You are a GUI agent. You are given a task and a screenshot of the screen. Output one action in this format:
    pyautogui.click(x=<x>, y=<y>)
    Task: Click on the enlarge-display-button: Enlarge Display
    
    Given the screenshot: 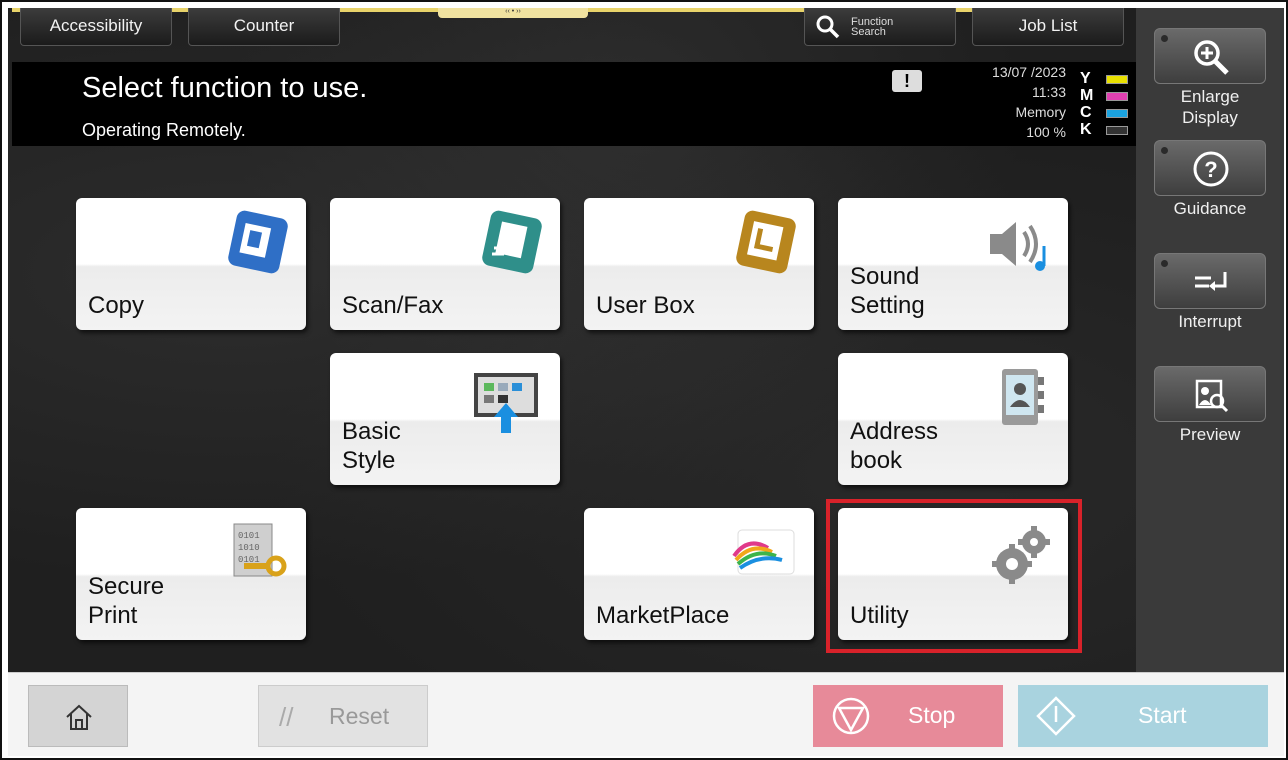 What is the action you would take?
    pyautogui.click(x=1210, y=78)
    